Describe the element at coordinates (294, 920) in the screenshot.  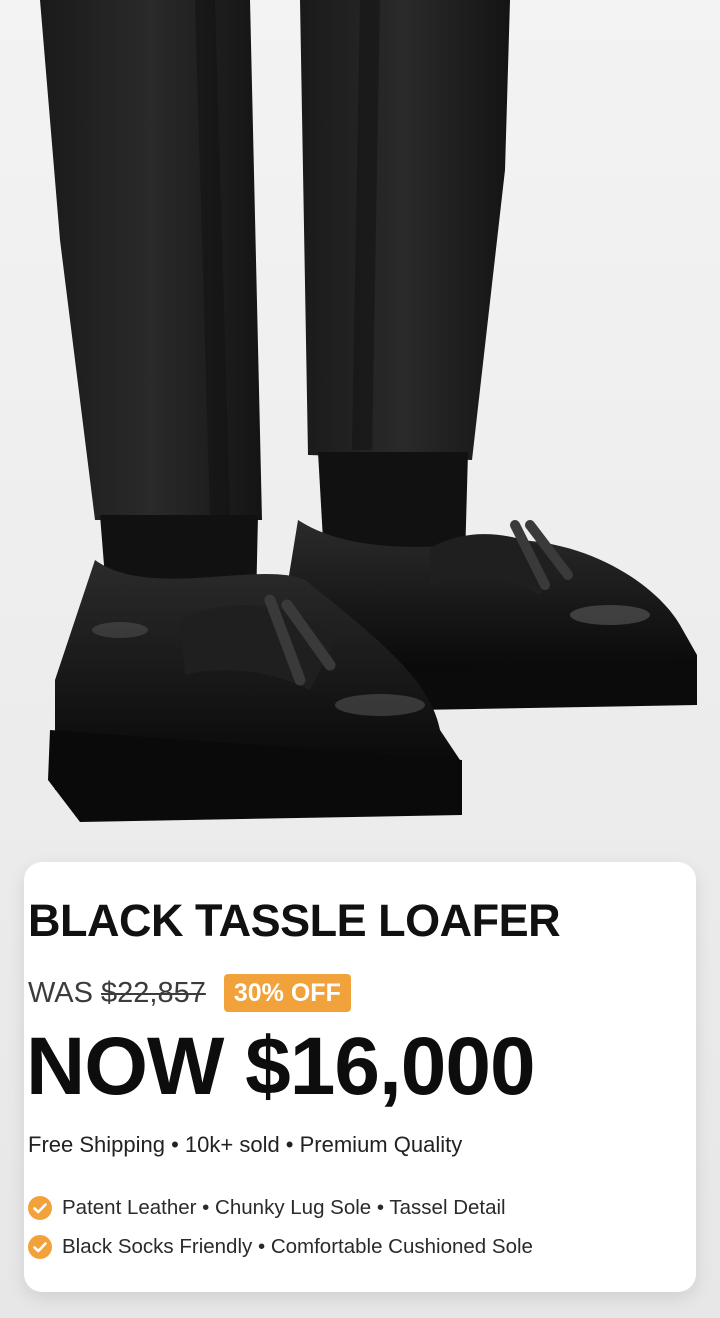
I see `product-title: BLACK TASSLE LOAFER` at that location.